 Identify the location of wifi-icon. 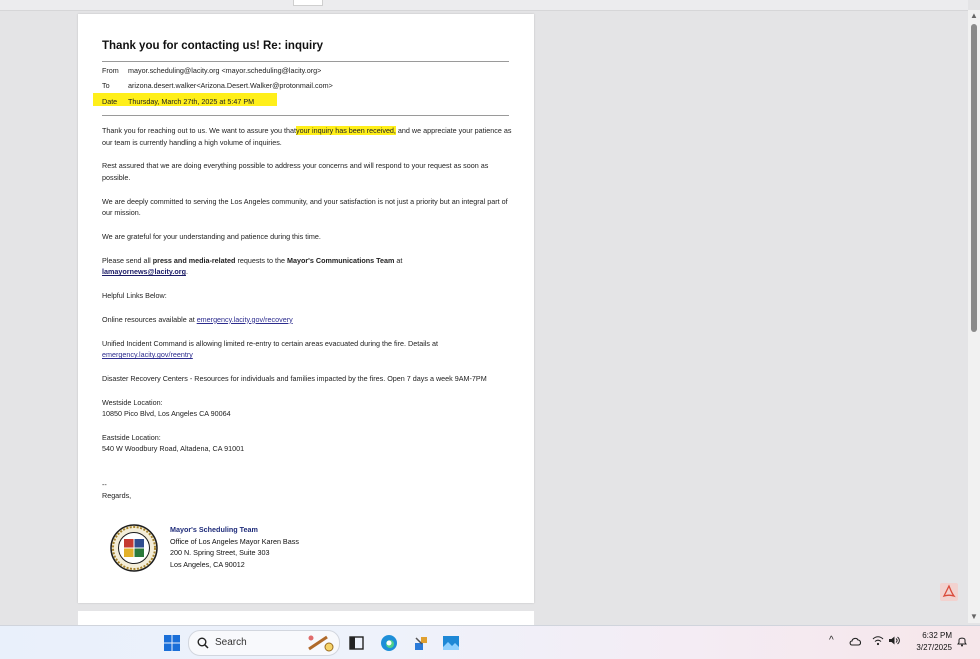
(878, 640).